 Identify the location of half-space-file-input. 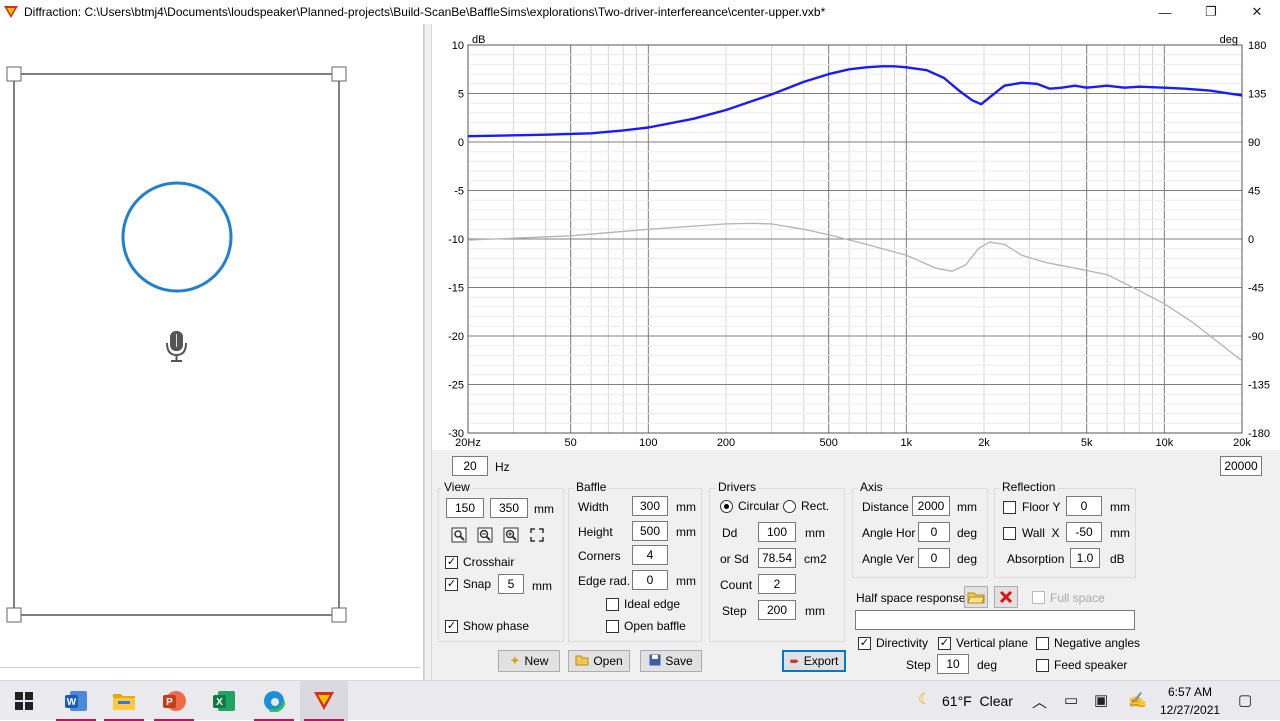
(995, 620).